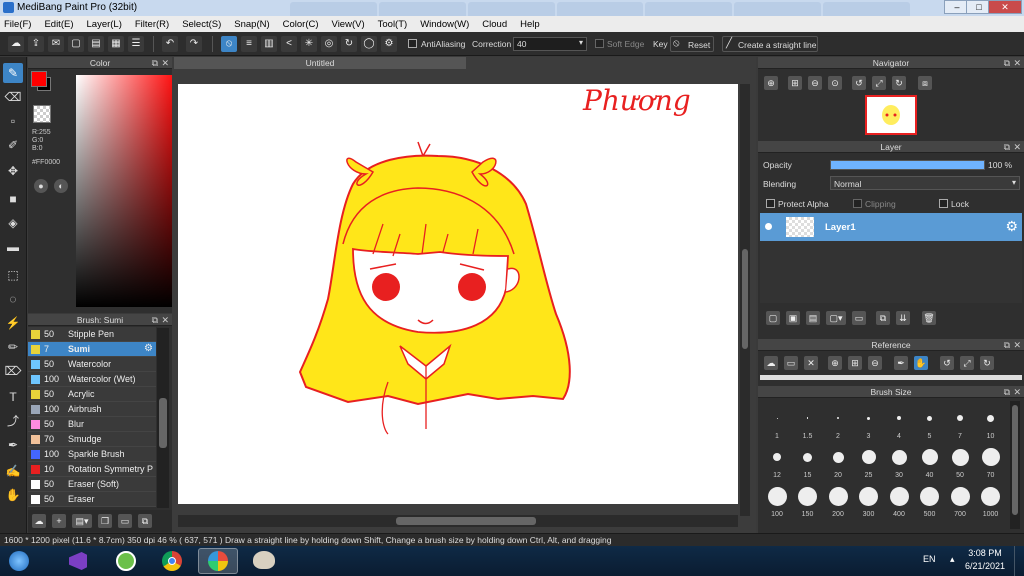  I want to click on brush-size-option: 500, so click(930, 500).